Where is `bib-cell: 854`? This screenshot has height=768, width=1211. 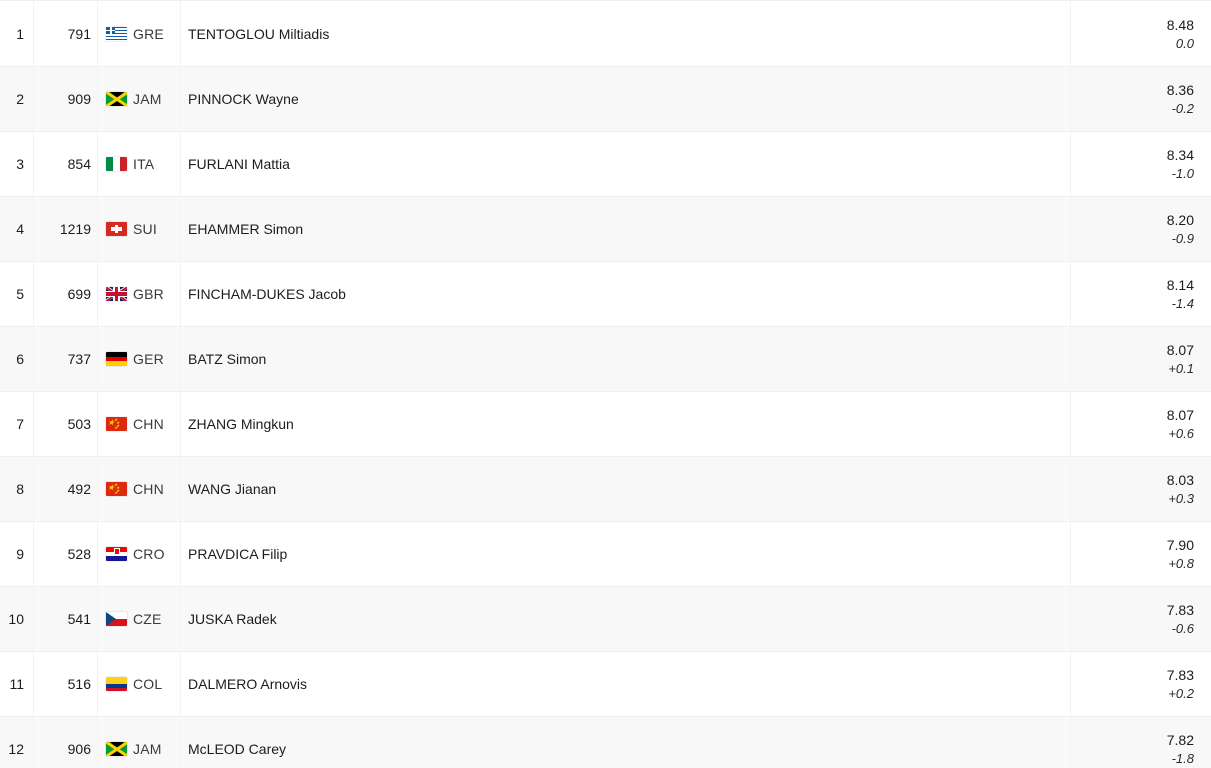
bib-cell: 854 is located at coordinates (79, 164).